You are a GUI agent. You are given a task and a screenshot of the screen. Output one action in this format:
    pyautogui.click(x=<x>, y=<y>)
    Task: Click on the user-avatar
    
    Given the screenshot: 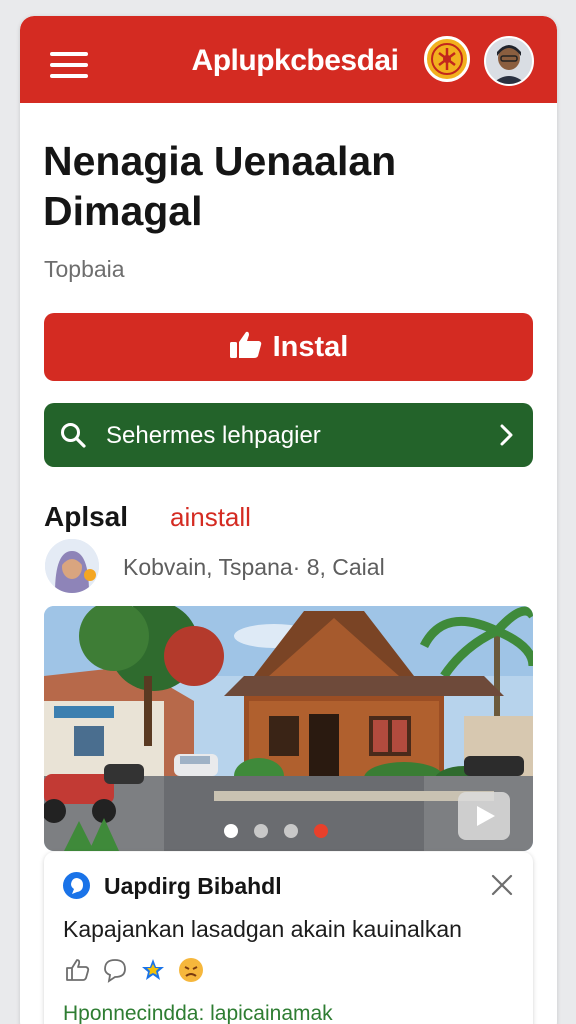 What is the action you would take?
    pyautogui.click(x=509, y=61)
    